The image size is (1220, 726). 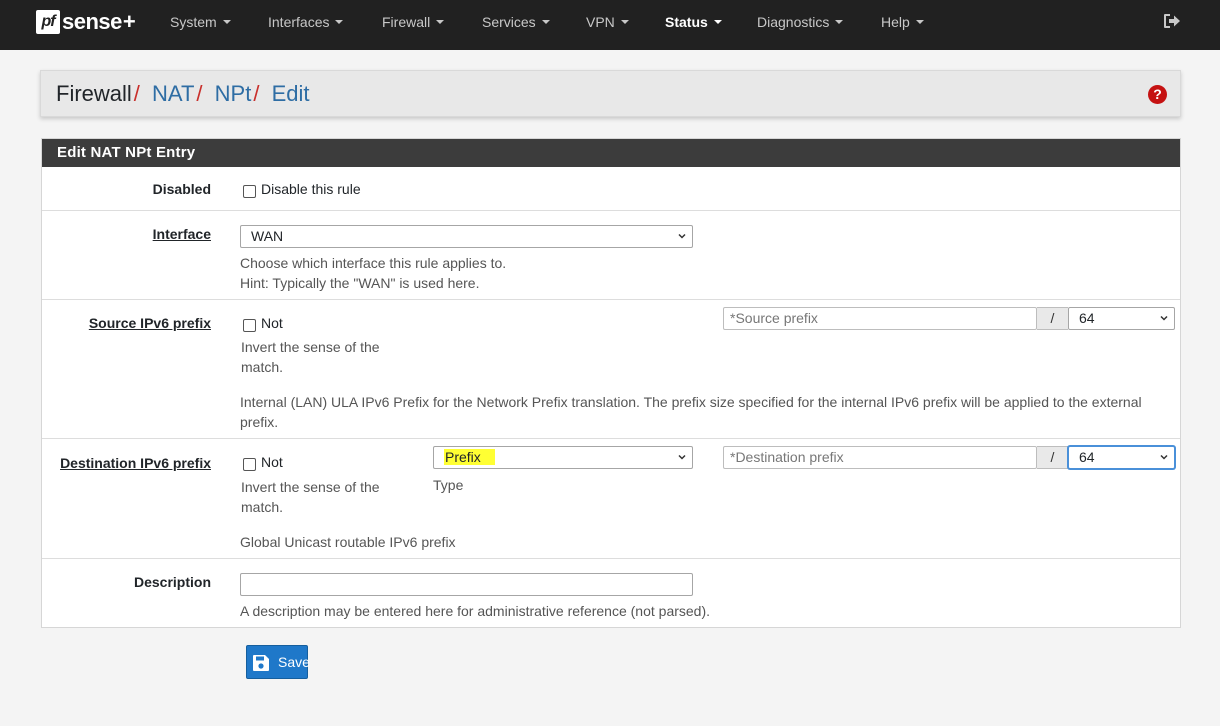 What do you see at coordinates (193, 22) in the screenshot?
I see `nav-system-label: System` at bounding box center [193, 22].